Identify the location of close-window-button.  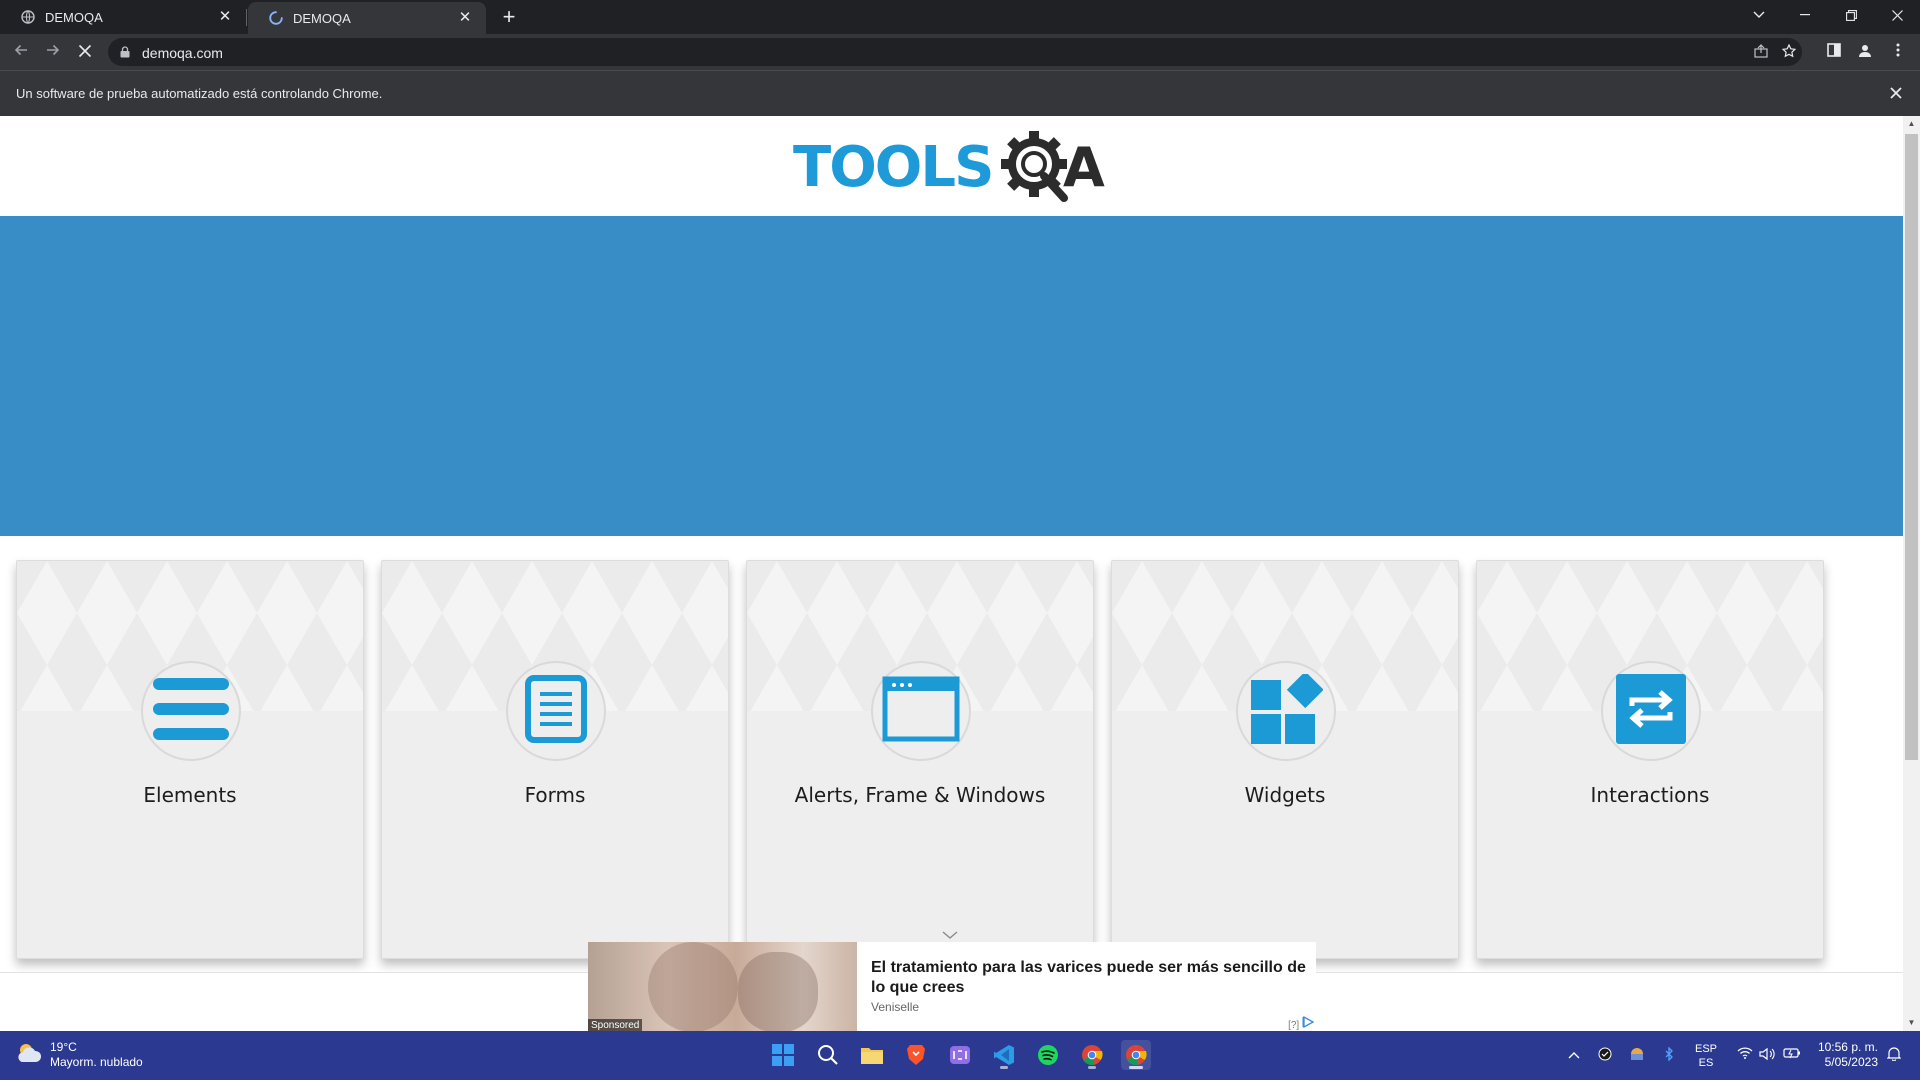
(1897, 15).